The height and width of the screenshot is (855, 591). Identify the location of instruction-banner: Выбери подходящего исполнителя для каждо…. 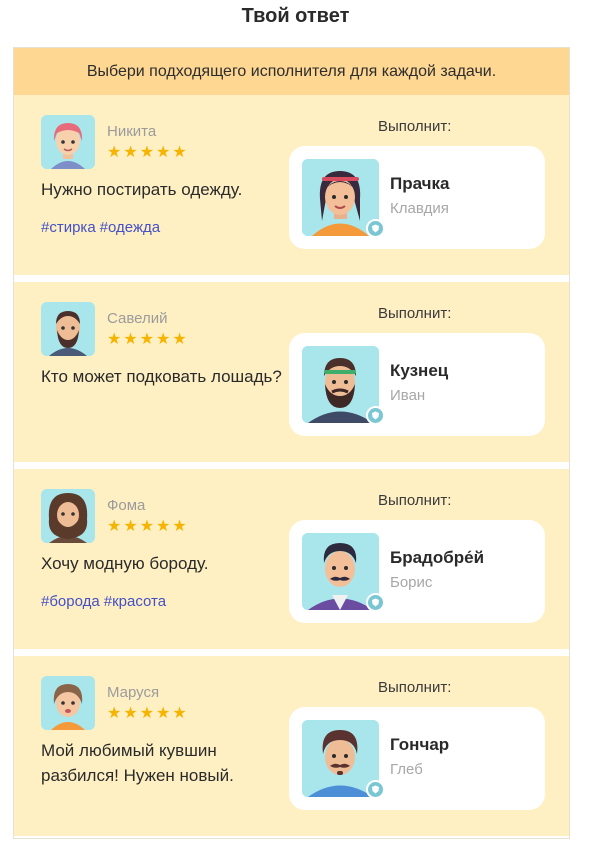
(291, 71).